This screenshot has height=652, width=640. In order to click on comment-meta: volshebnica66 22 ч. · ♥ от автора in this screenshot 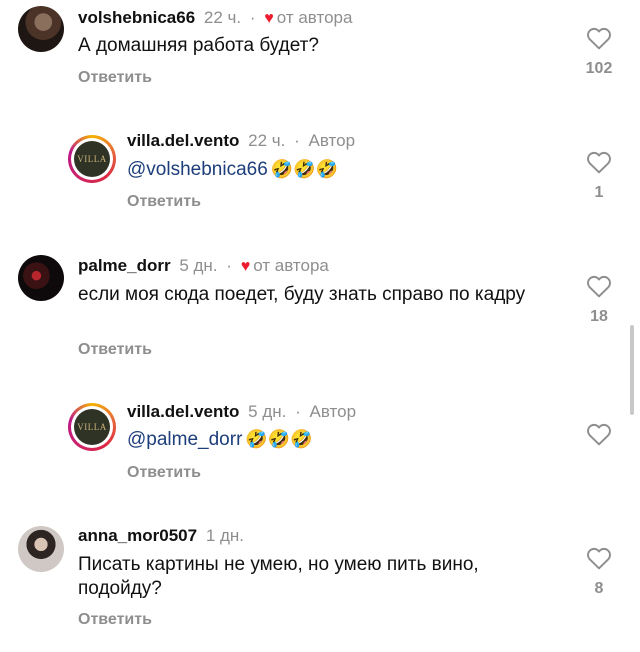, I will do `click(215, 18)`.